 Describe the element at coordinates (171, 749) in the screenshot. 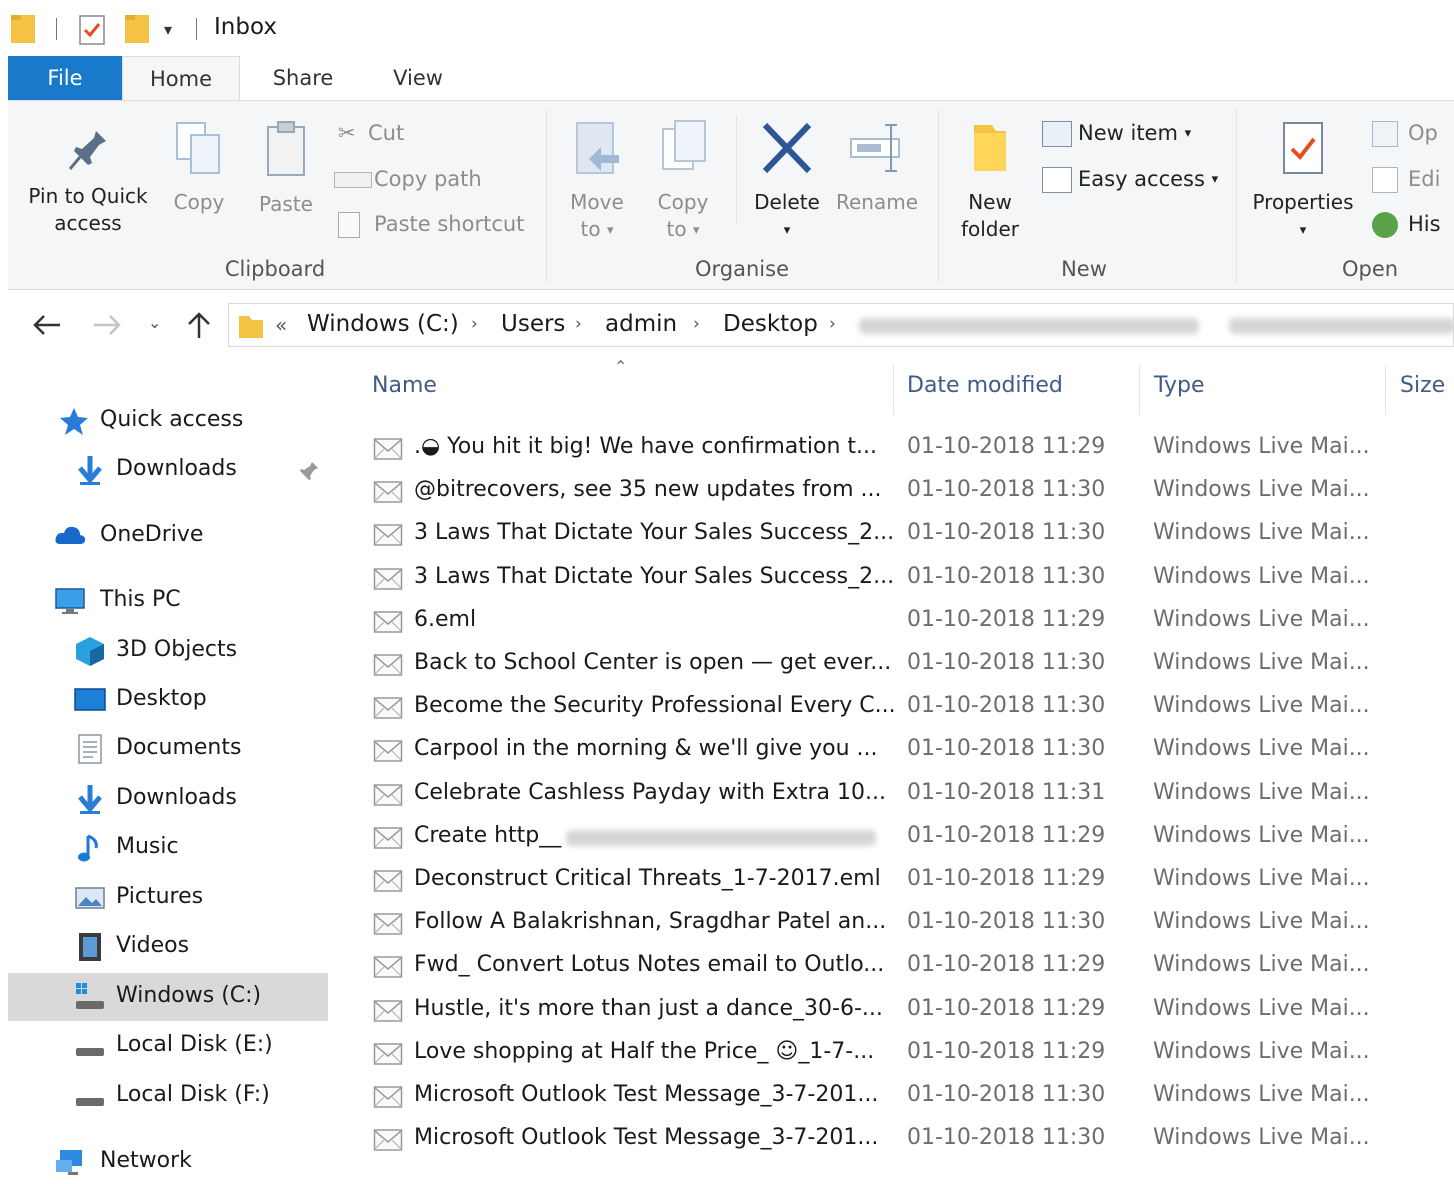

I see `sidebar-item-documents: Documents` at that location.